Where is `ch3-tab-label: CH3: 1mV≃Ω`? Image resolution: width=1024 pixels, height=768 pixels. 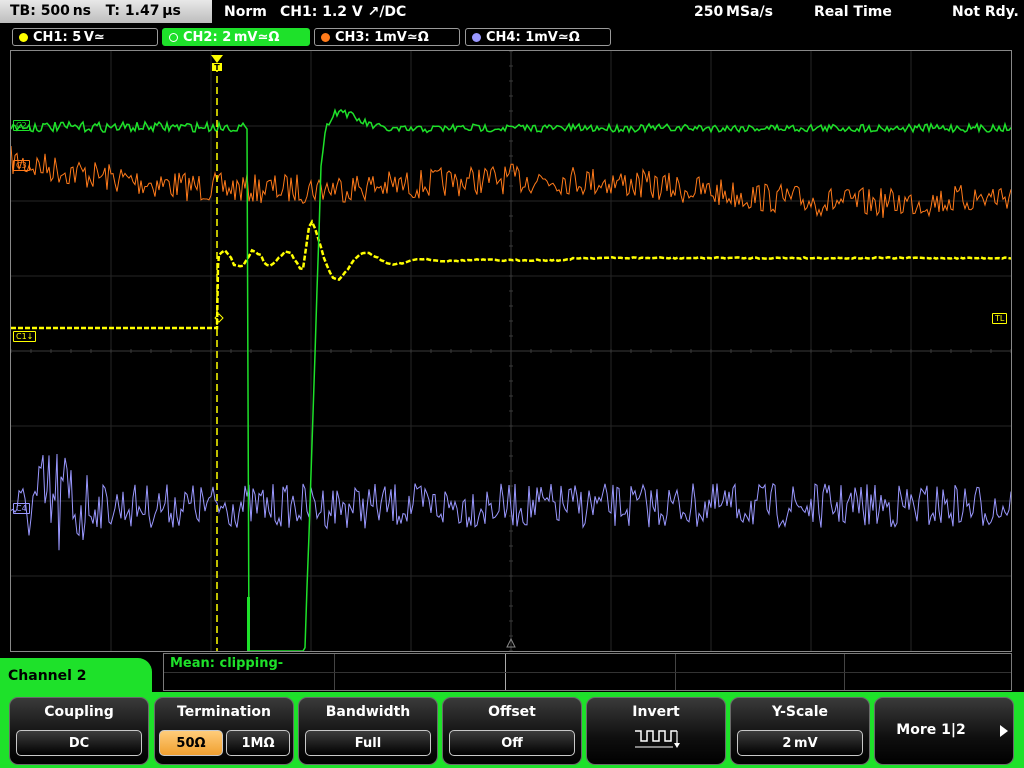 ch3-tab-label: CH3: 1mV≃Ω is located at coordinates (382, 37).